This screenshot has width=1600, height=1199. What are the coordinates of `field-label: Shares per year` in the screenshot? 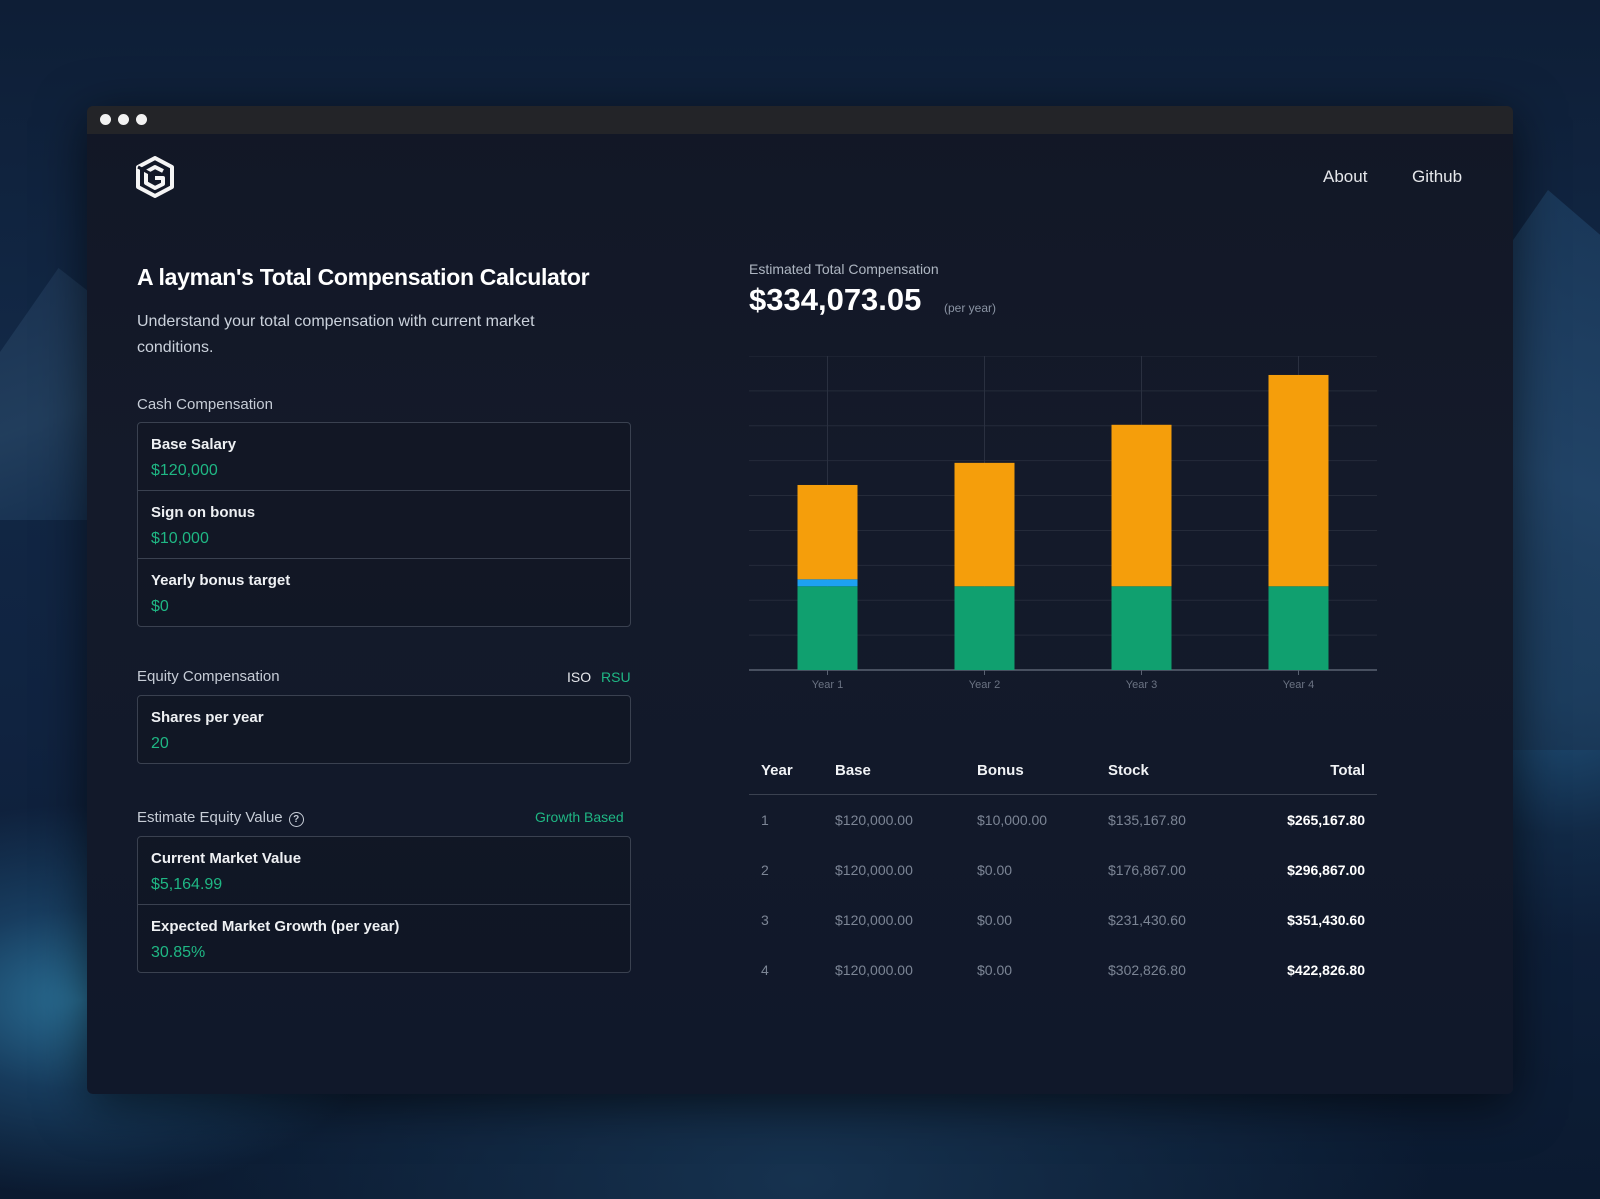 It's located at (207, 717).